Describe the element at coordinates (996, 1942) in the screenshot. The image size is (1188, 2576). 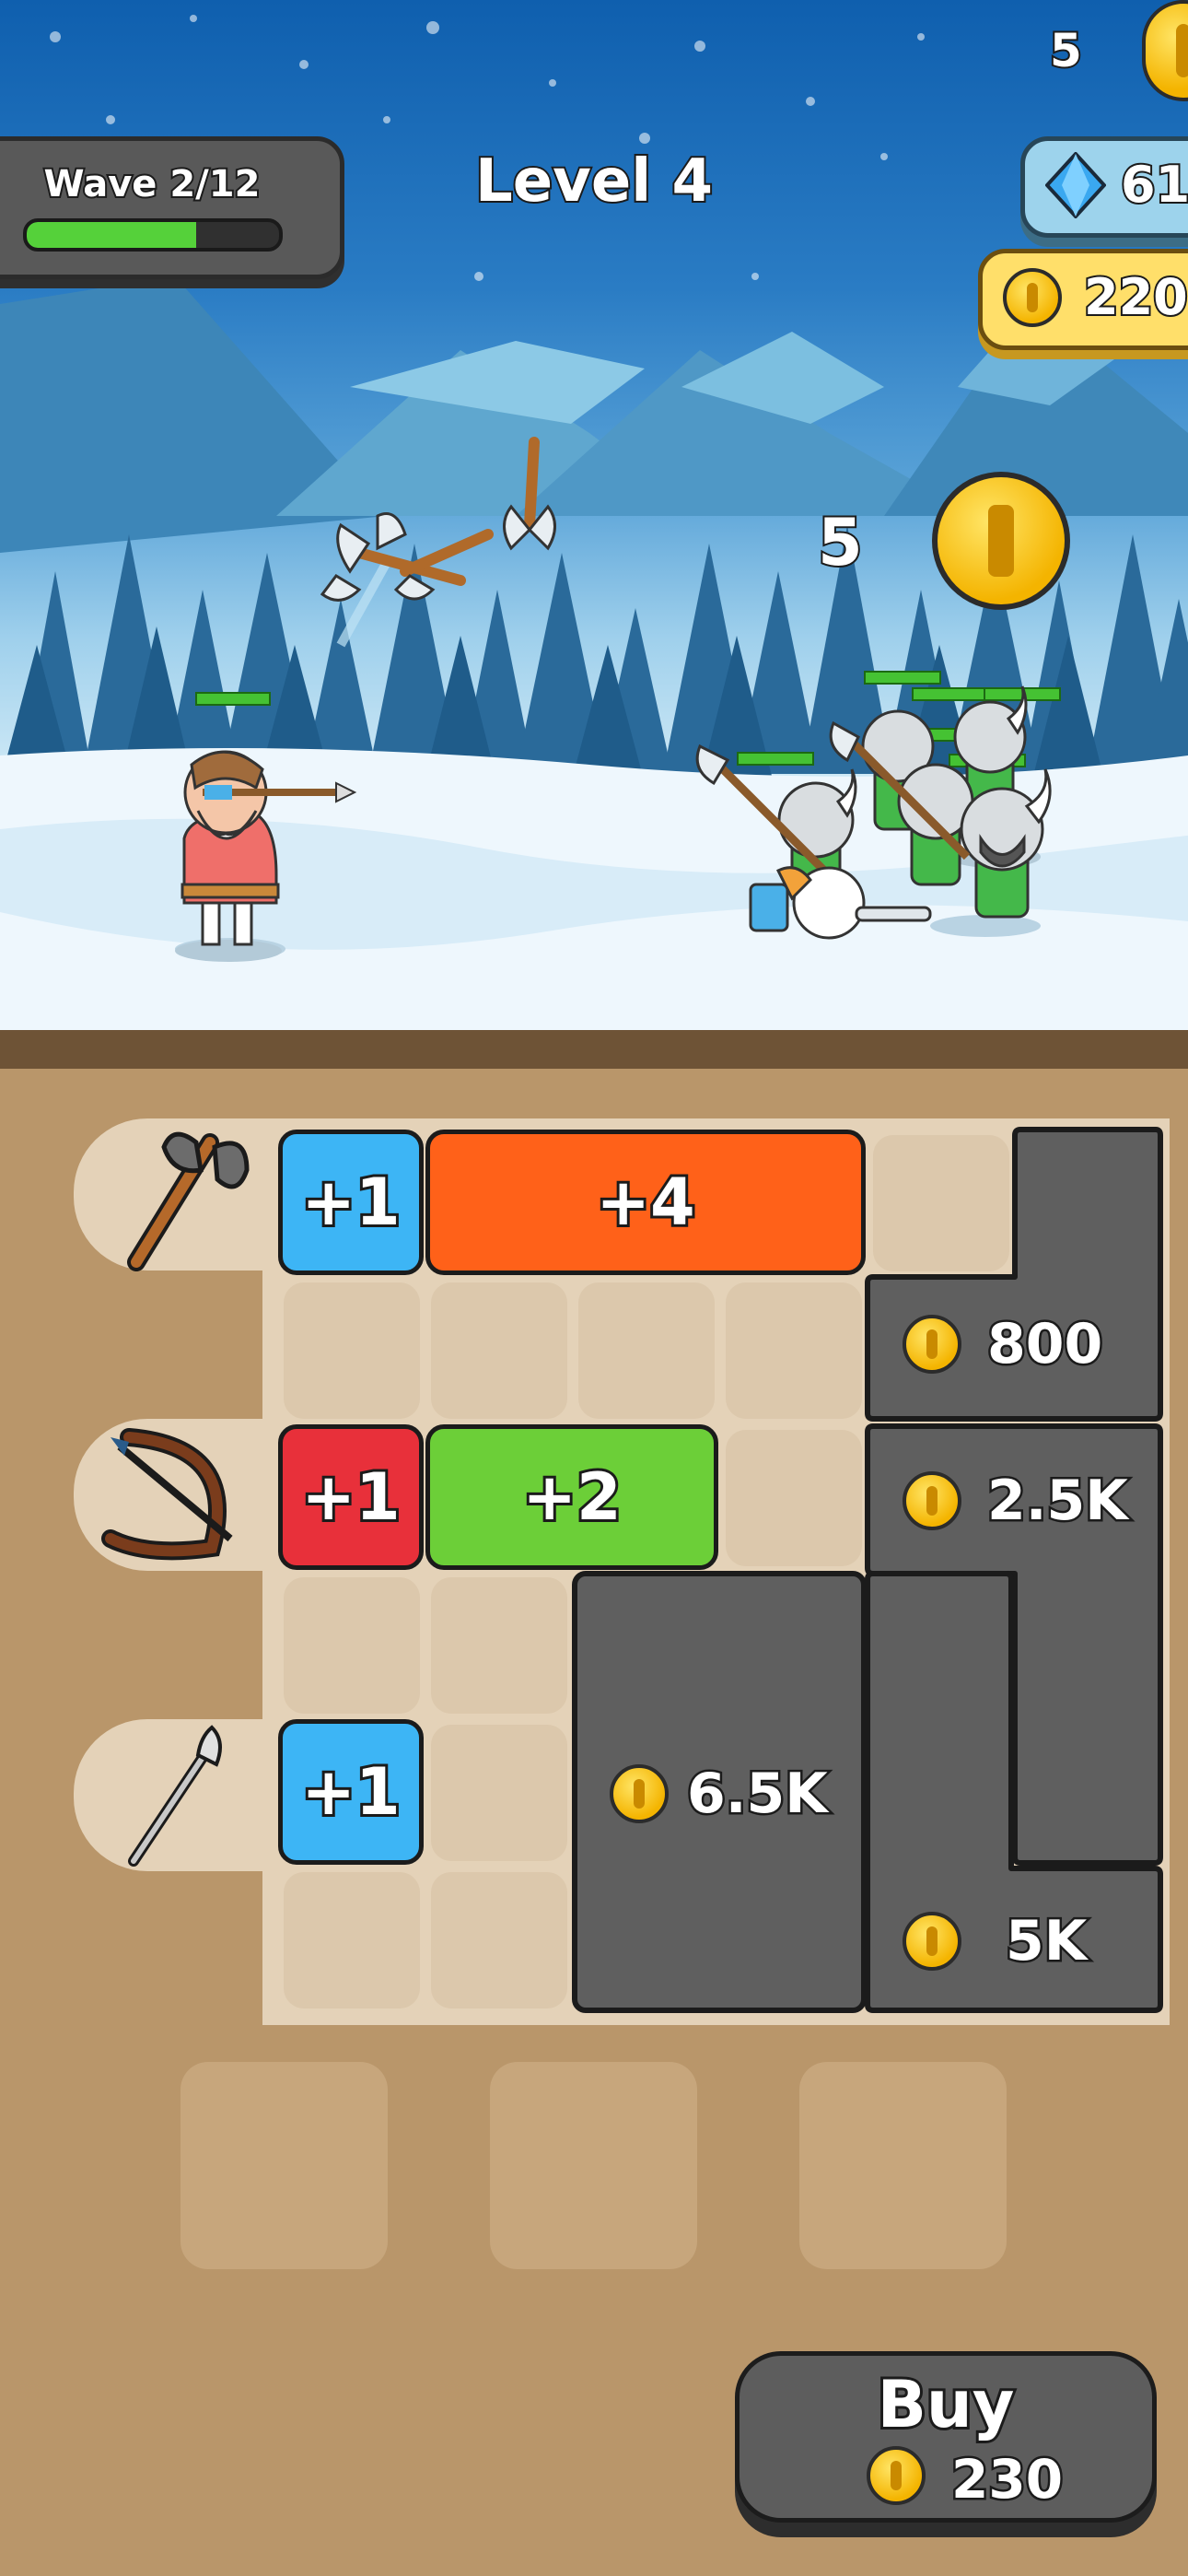
I see `price-5k: 5K` at that location.